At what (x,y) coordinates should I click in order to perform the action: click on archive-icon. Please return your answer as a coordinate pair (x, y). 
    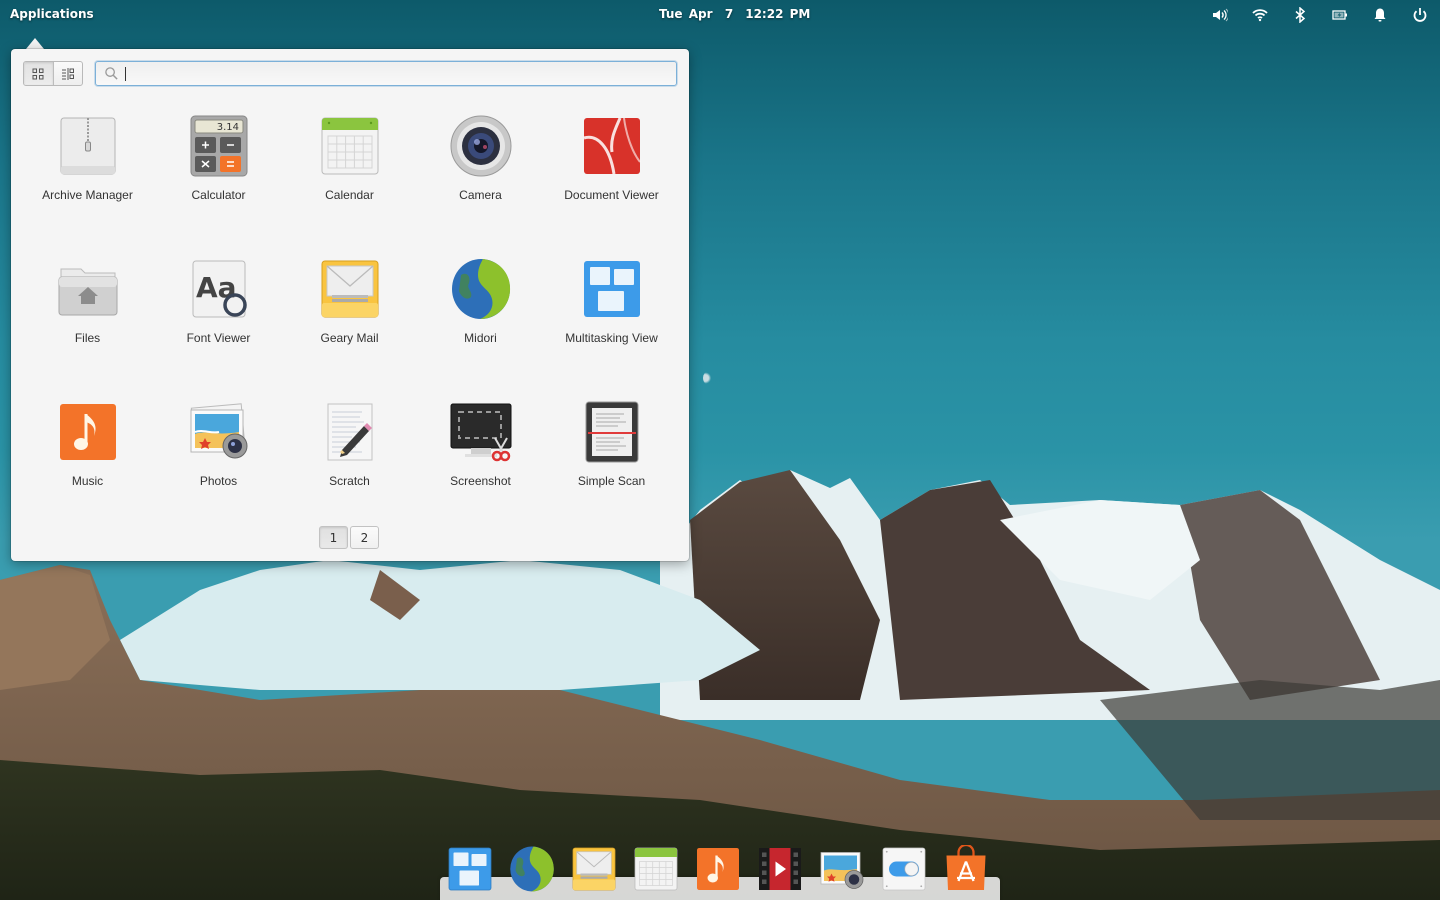
    Looking at the image, I should click on (87, 146).